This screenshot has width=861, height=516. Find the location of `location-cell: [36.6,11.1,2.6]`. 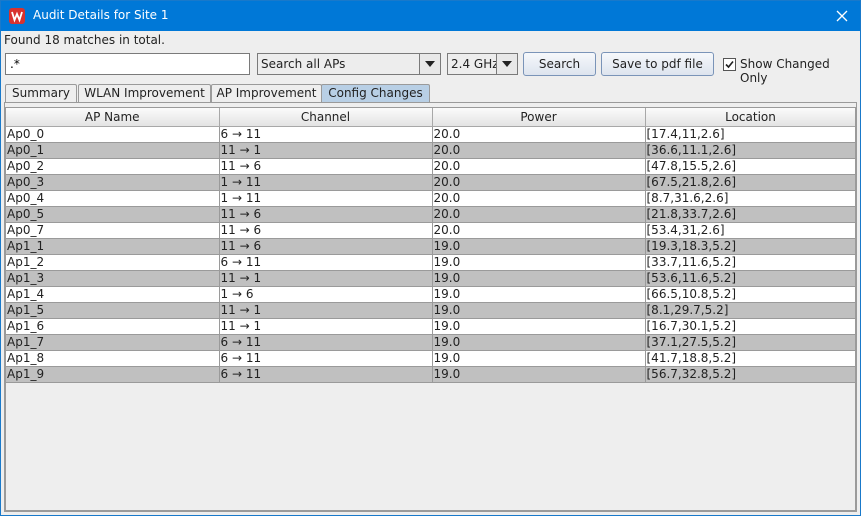

location-cell: [36.6,11.1,2.6] is located at coordinates (750, 150).